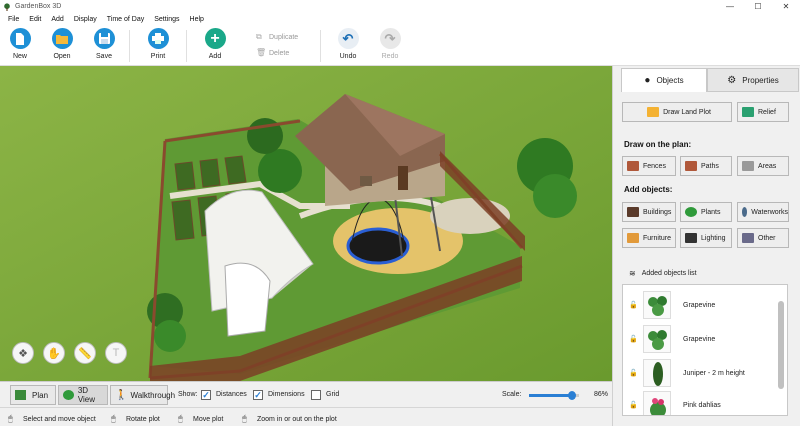 The height and width of the screenshot is (426, 800). I want to click on undo-icon: ↶, so click(348, 38).